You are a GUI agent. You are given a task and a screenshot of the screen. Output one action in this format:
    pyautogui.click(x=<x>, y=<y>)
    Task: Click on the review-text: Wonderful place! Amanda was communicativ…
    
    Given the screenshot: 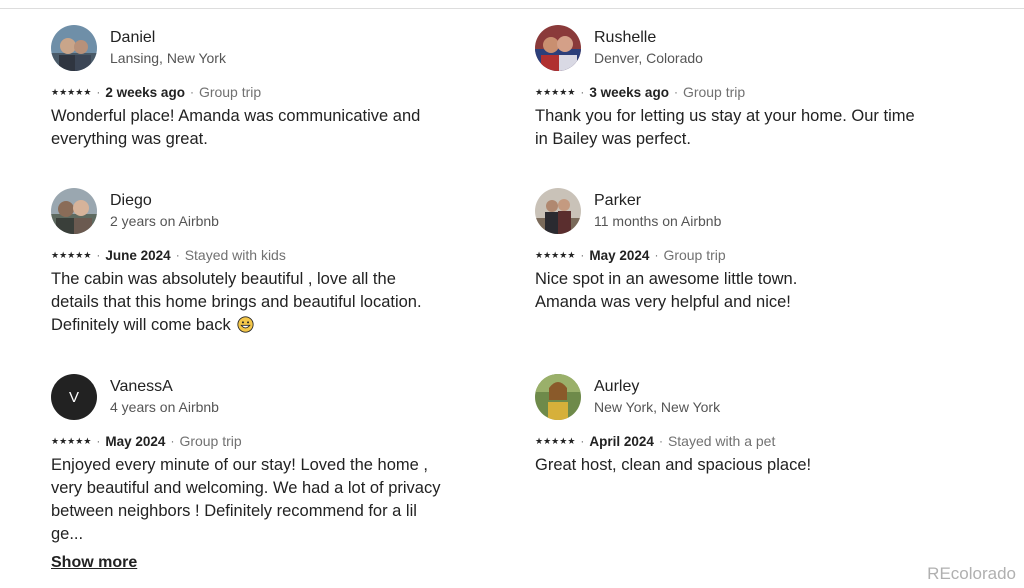 What is the action you would take?
    pyautogui.click(x=236, y=127)
    